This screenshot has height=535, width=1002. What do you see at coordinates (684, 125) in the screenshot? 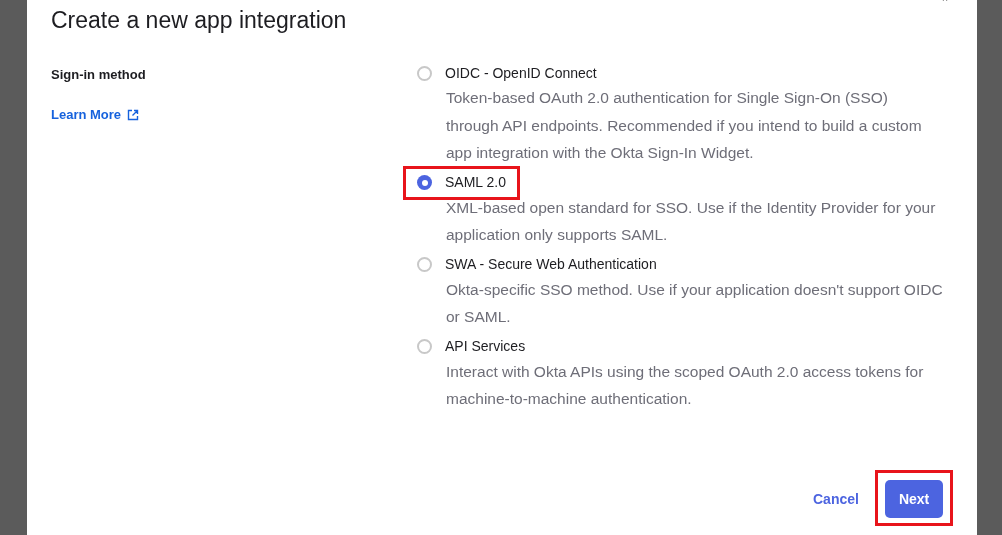
I see `option-description: Token-based OAuth 2.0 authentication for Single Sign-On (SSO) through API endpoints. Recommended if you intend to build a custom app integration with the Okta Sign-In Widget.` at bounding box center [684, 125].